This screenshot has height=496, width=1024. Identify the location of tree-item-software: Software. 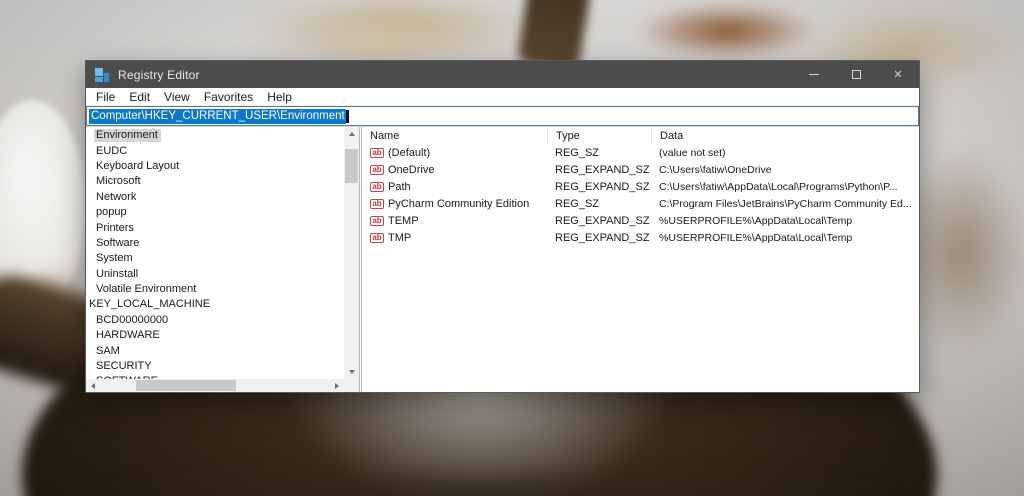
(215, 243).